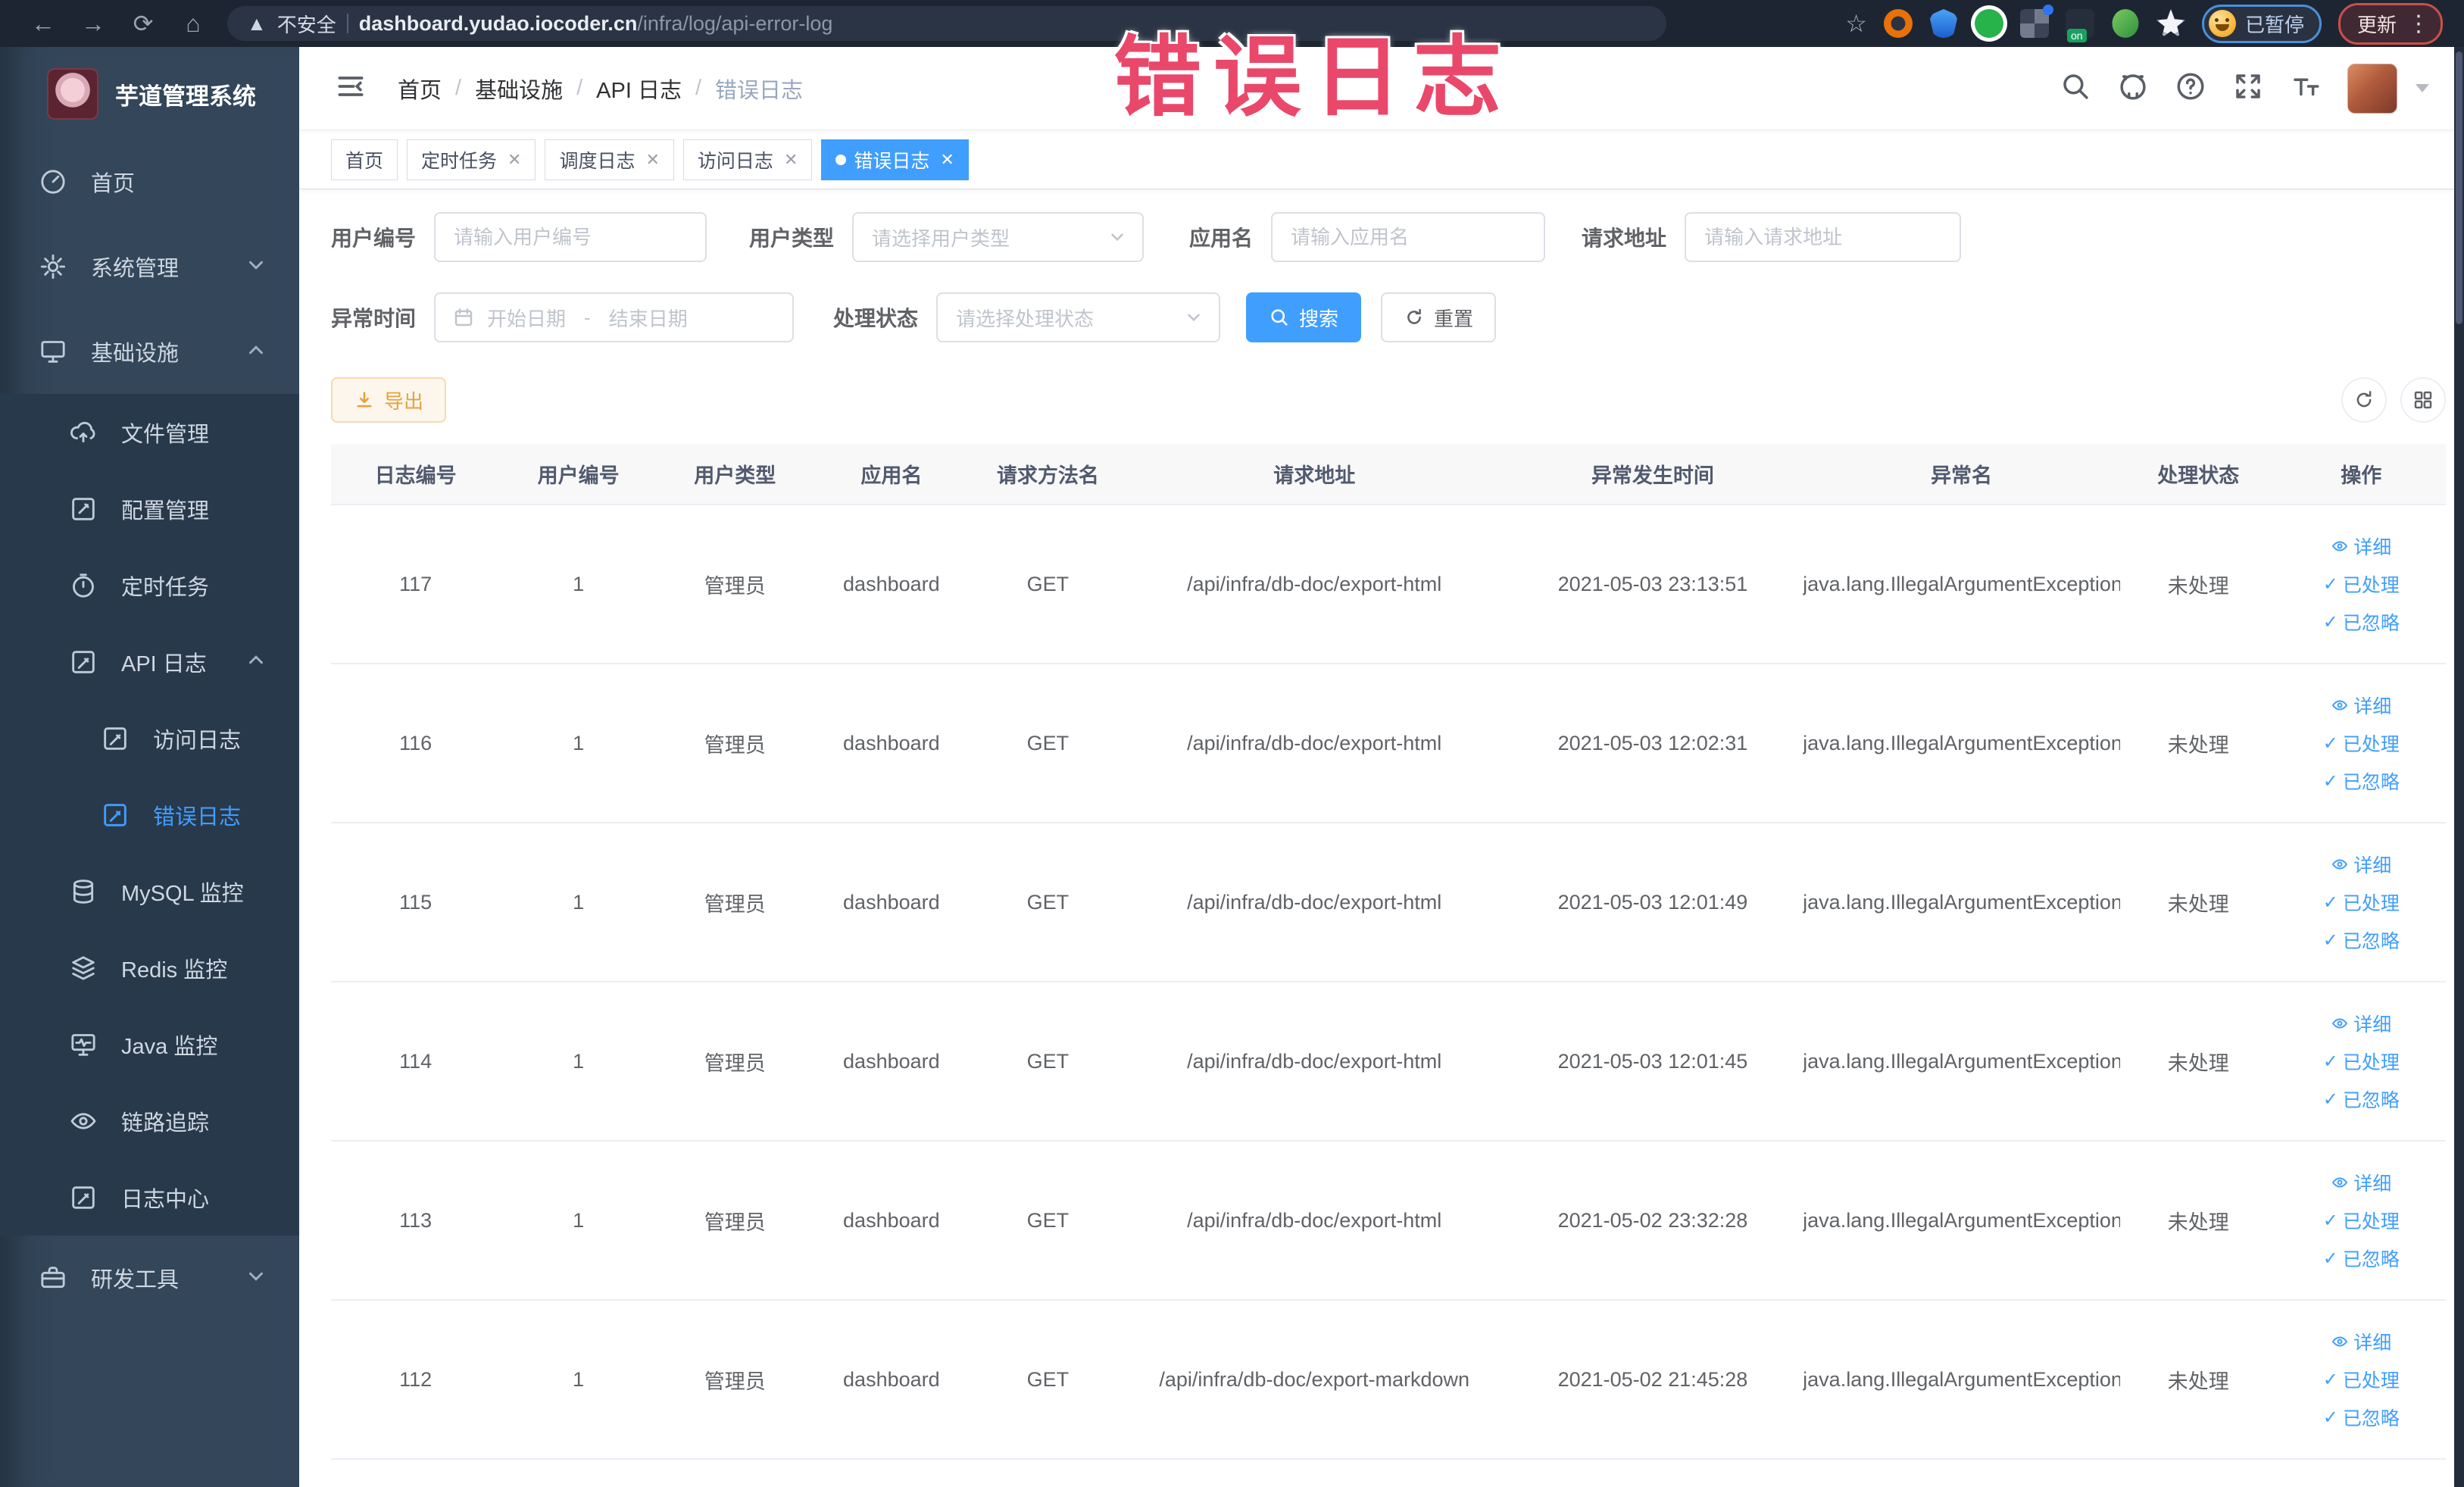 The height and width of the screenshot is (1487, 2464). I want to click on column-settings-button, so click(2423, 400).